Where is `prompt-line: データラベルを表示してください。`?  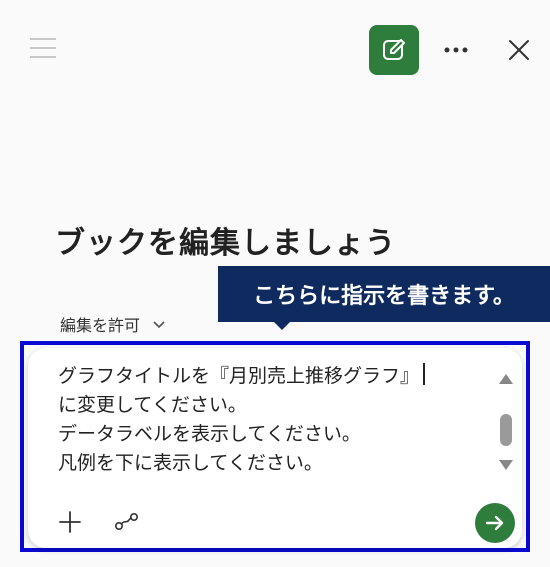
prompt-line: データラベルを表示してください。 is located at coordinates (209, 434).